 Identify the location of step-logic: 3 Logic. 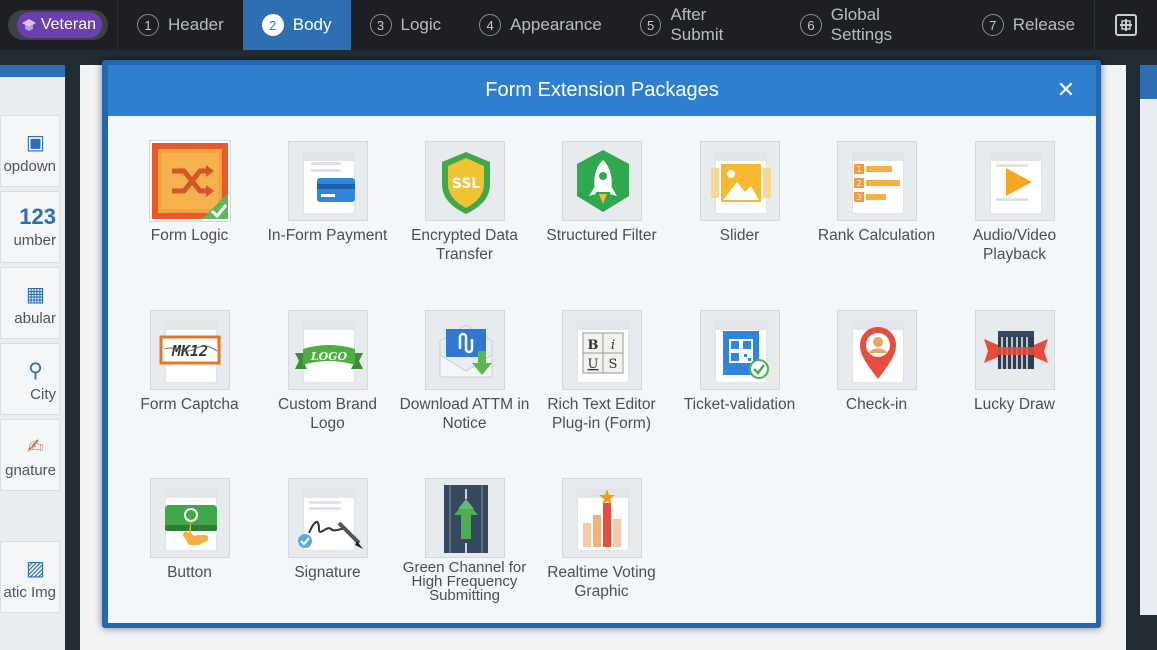
(406, 25).